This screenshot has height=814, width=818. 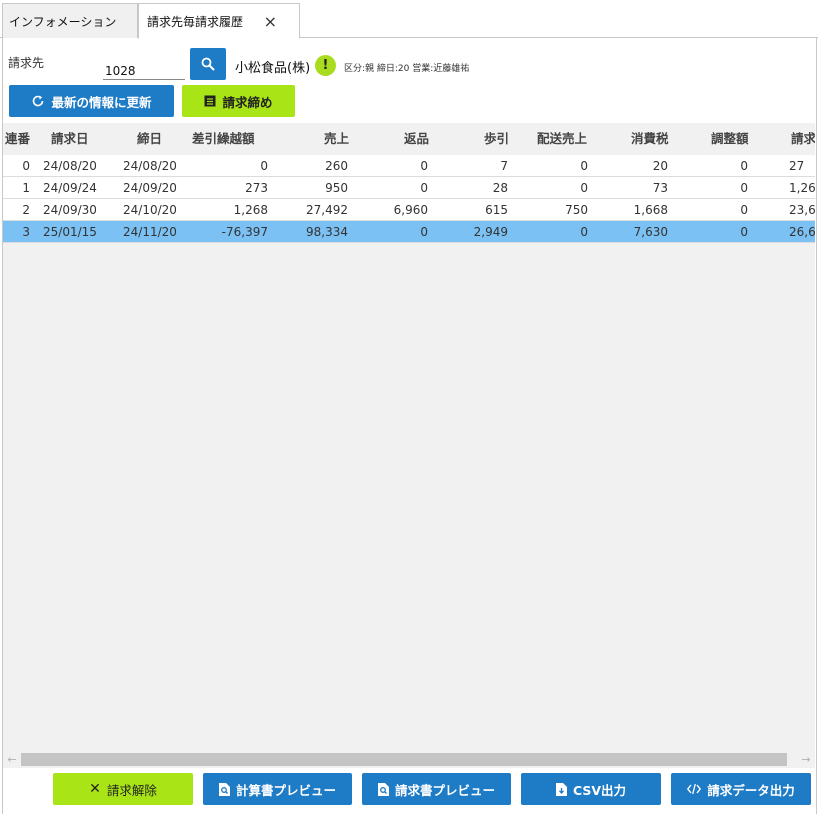 What do you see at coordinates (802, 210) in the screenshot?
I see `cell-billed: 23,60` at bounding box center [802, 210].